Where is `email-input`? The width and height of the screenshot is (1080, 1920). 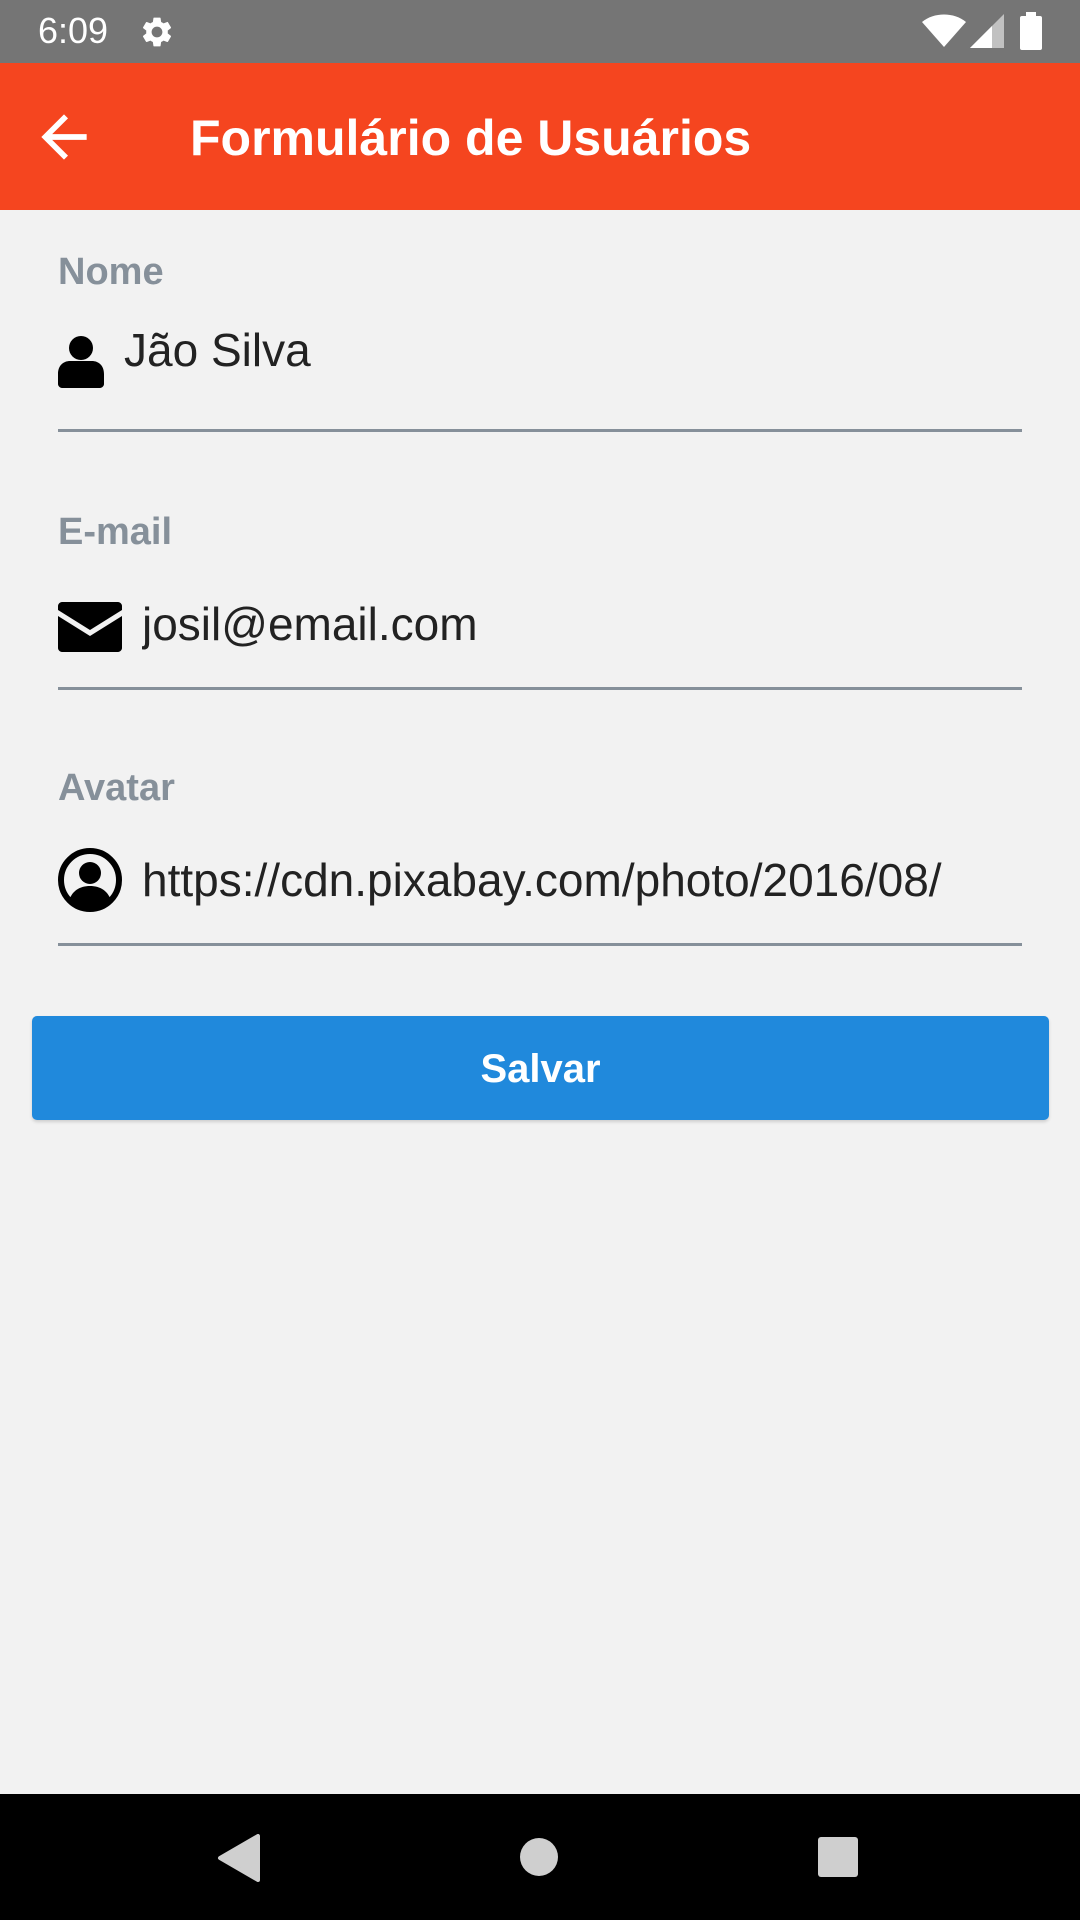 email-input is located at coordinates (578, 624).